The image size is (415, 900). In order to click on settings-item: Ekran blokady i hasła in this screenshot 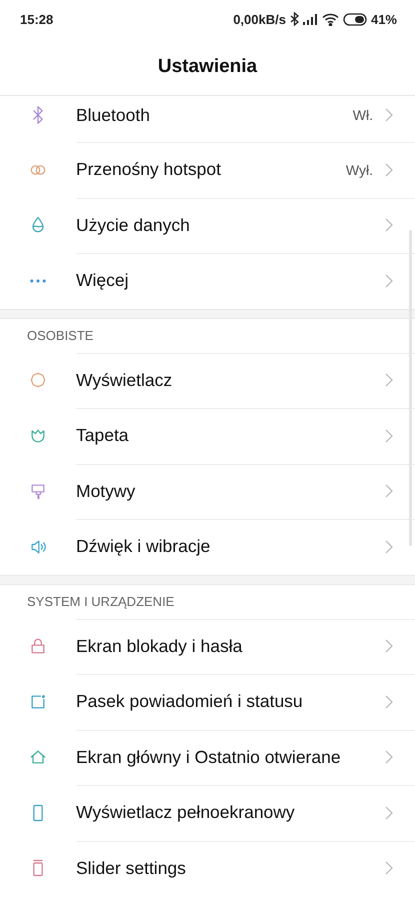, I will do `click(207, 646)`.